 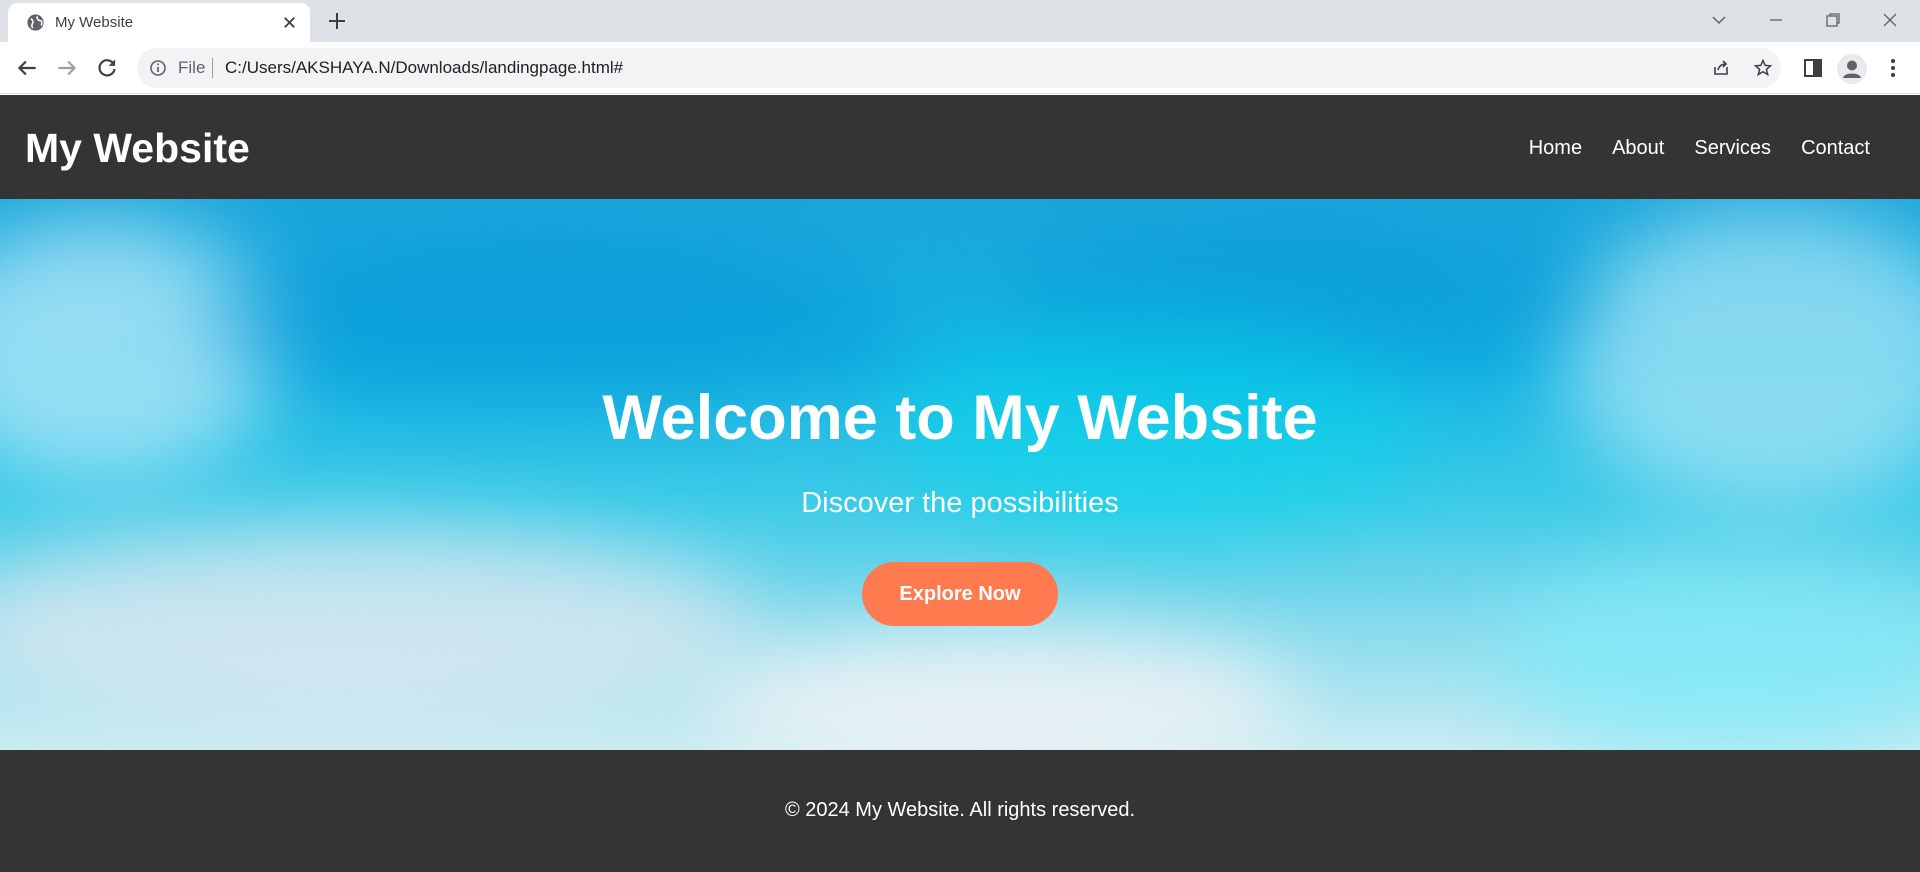 I want to click on profile-avatar, so click(x=1852, y=69).